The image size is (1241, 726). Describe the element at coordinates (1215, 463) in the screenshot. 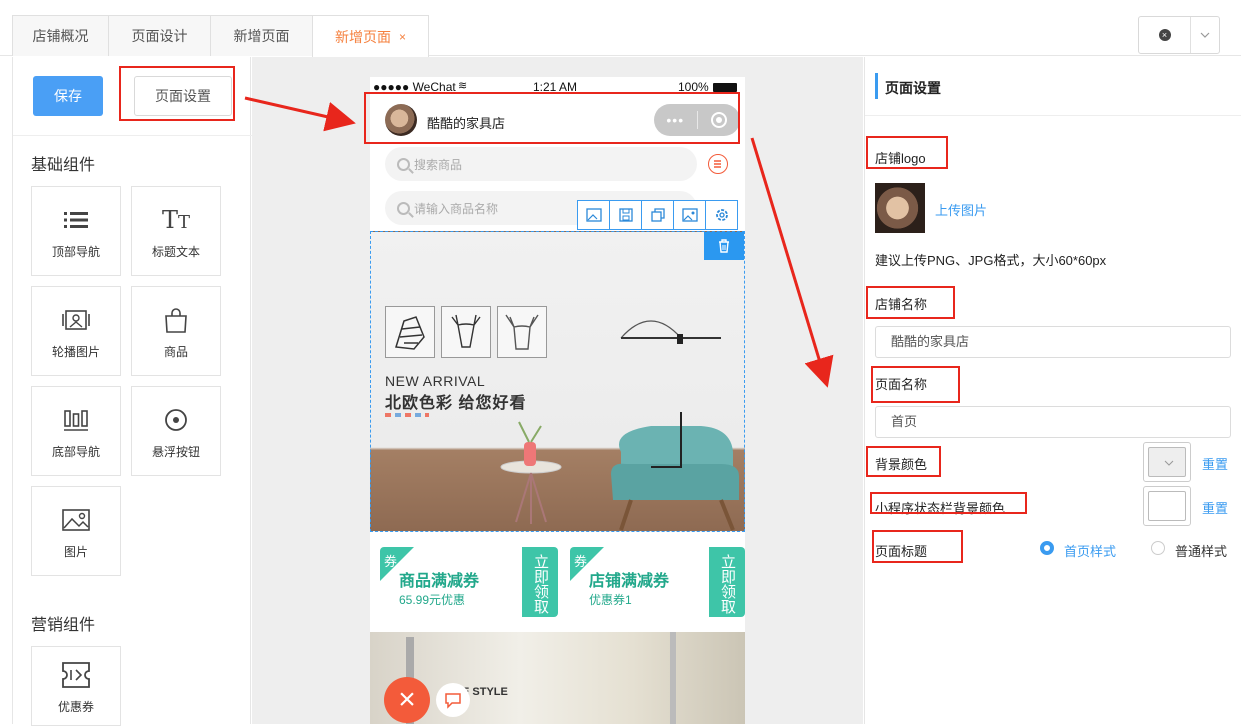

I see `reset-bg-color-link: 重置` at that location.